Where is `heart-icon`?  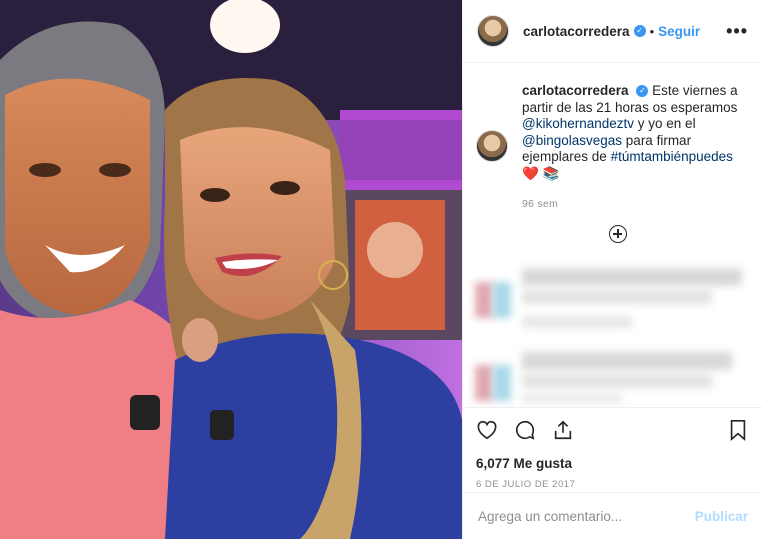 heart-icon is located at coordinates (487, 432).